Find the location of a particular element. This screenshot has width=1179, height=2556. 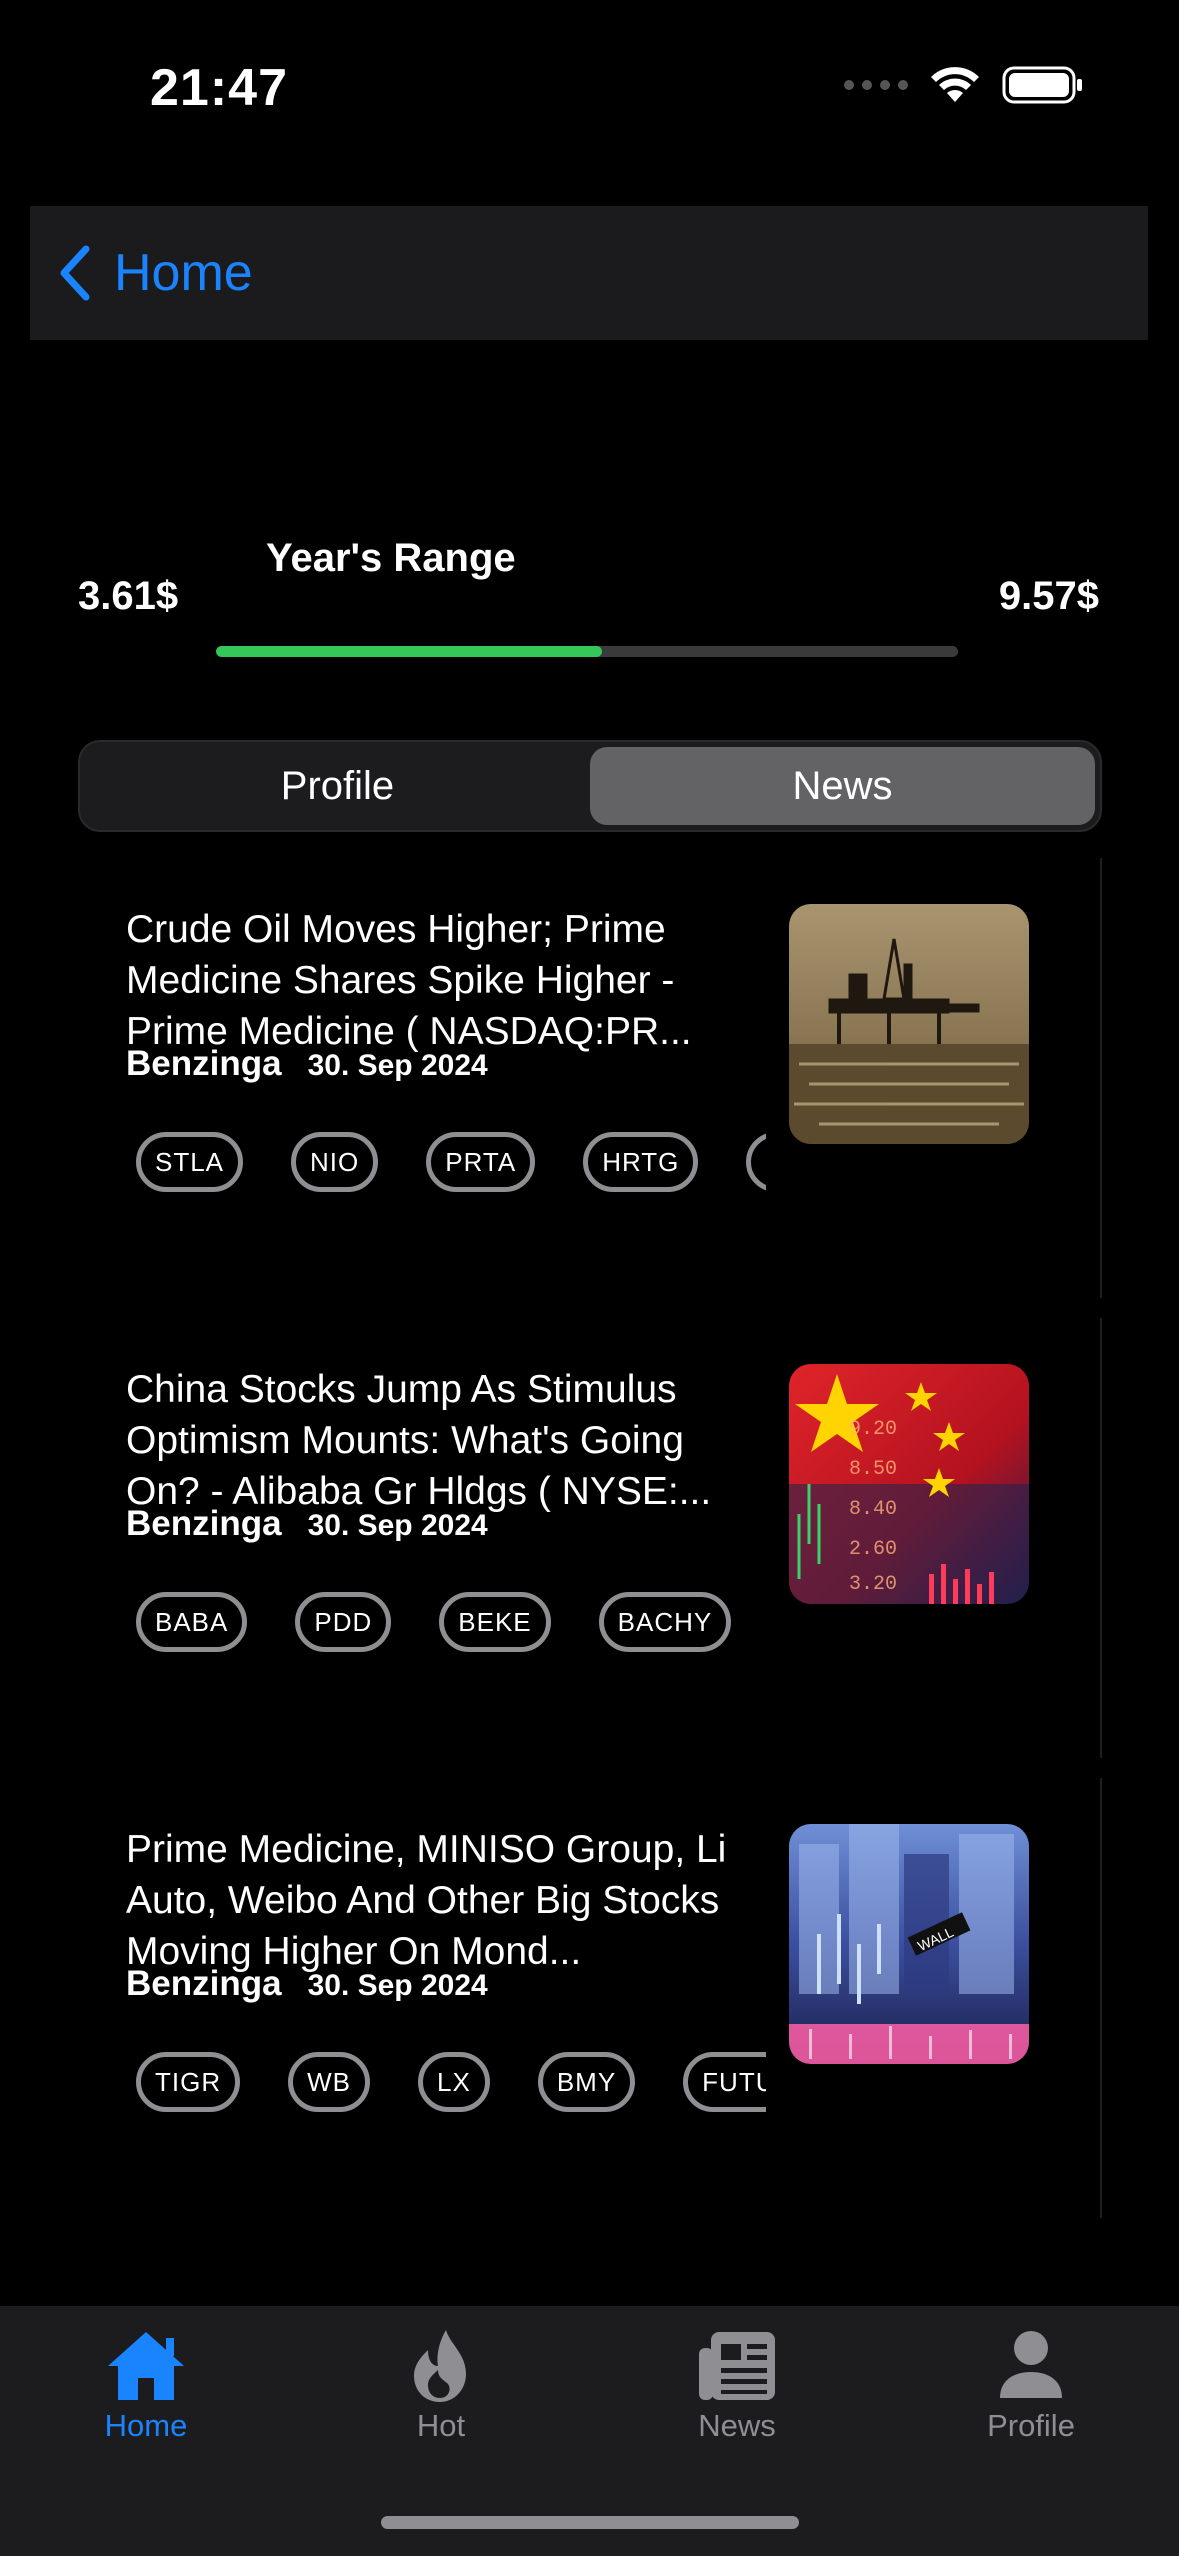

svg-text: 9.20 is located at coordinates (873, 1429).